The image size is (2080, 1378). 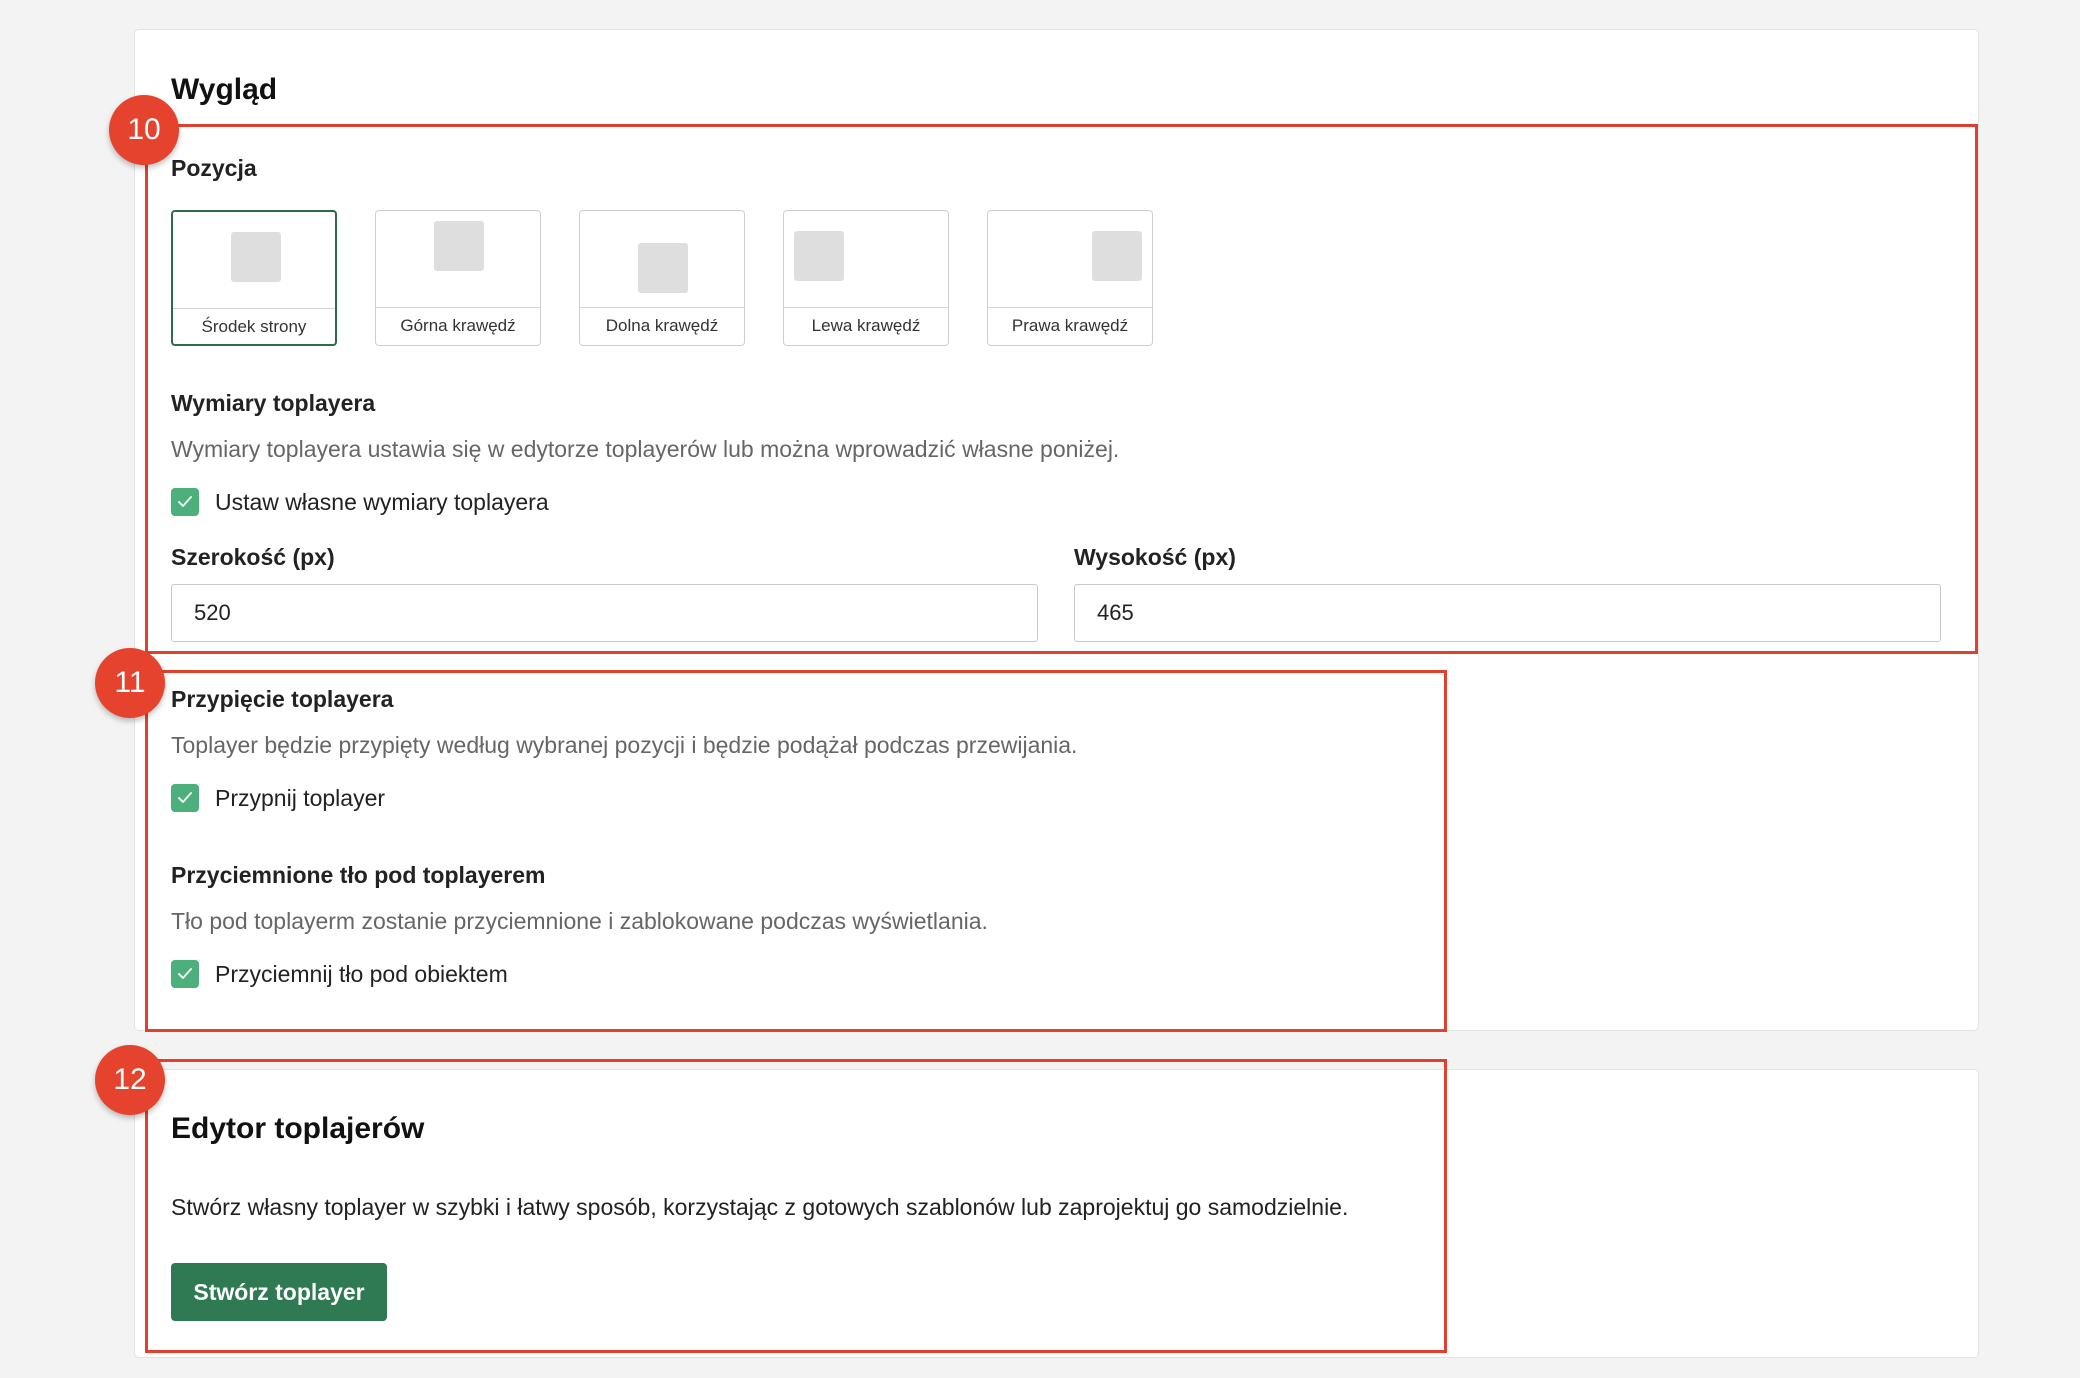 What do you see at coordinates (300, 797) in the screenshot?
I see `checkbox-label: Przypnij toplayer` at bounding box center [300, 797].